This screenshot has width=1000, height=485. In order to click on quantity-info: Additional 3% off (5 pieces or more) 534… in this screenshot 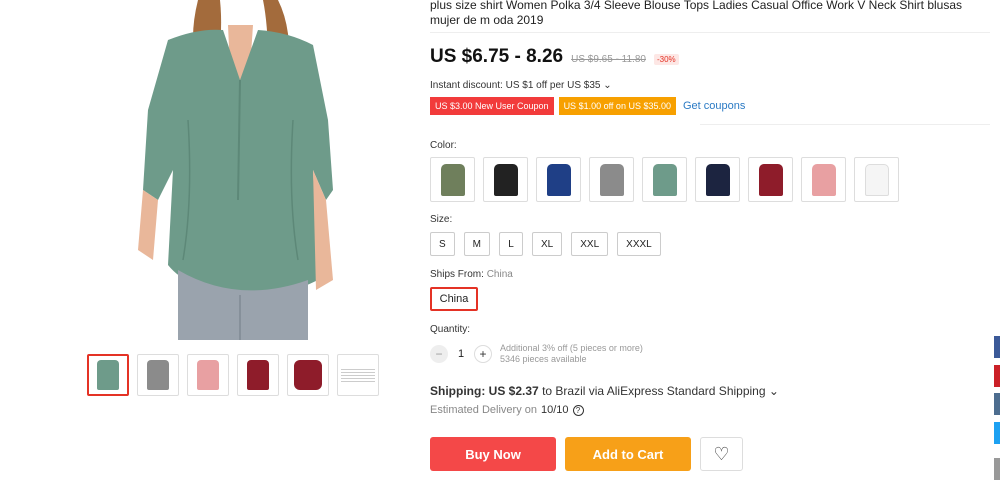, I will do `click(571, 354)`.